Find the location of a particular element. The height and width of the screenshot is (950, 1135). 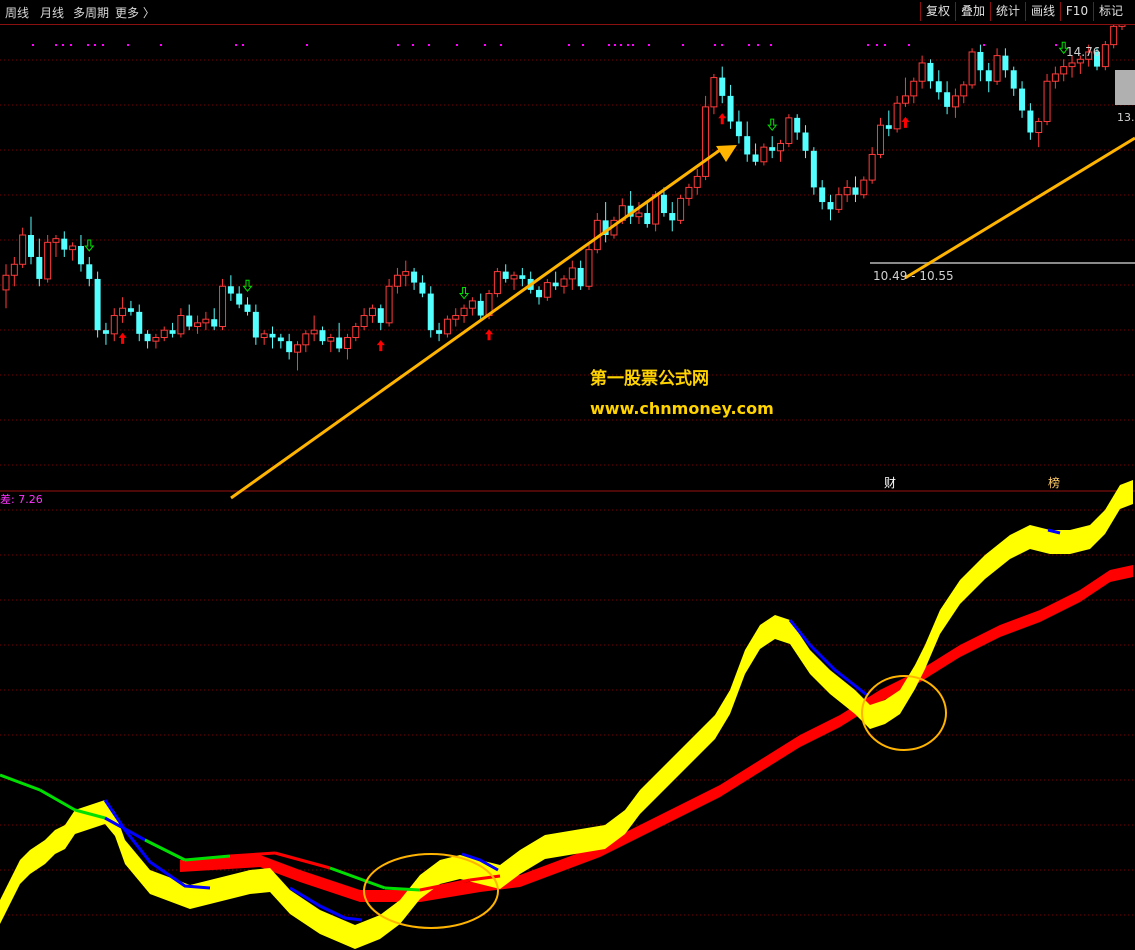

overlay-button: 叠加 is located at coordinates (972, 11).